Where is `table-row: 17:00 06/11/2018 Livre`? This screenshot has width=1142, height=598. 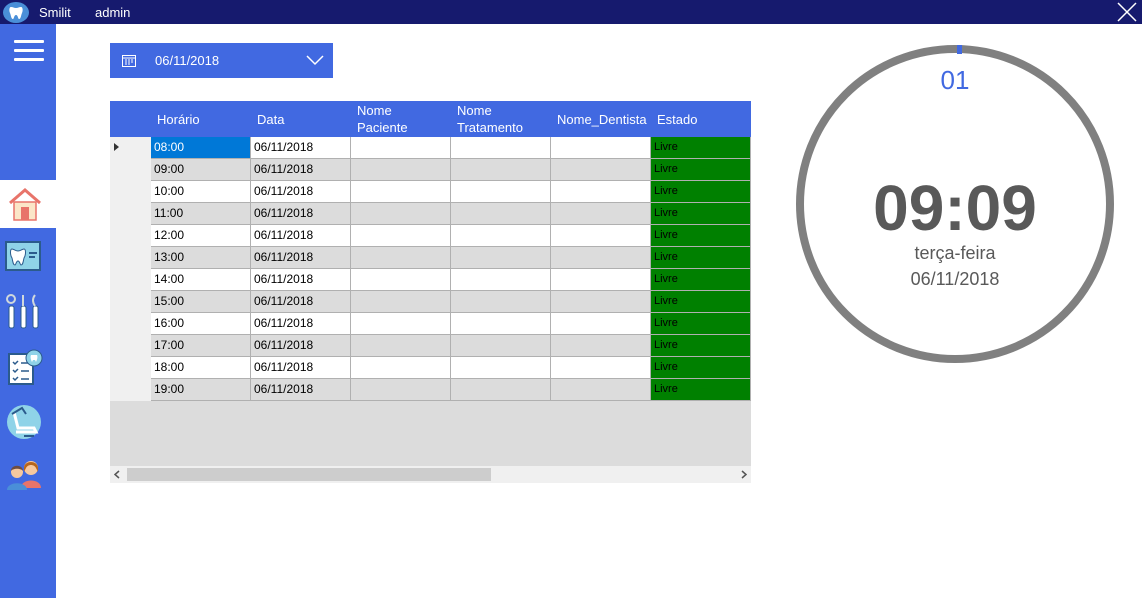 table-row: 17:00 06/11/2018 Livre is located at coordinates (451, 346).